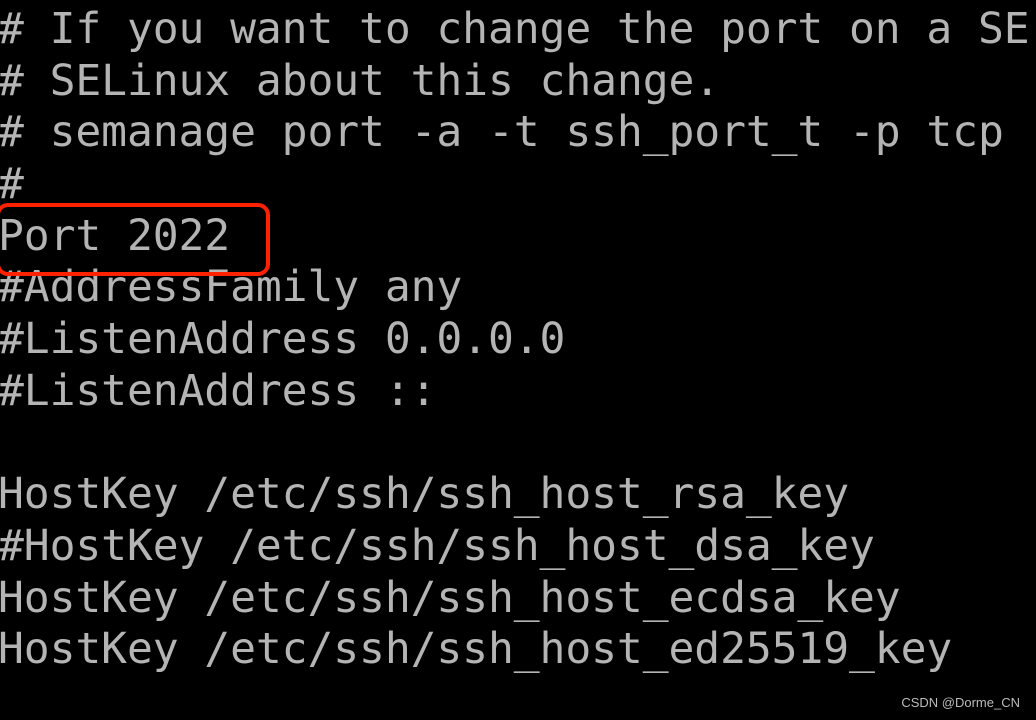 Image resolution: width=1036 pixels, height=720 pixels. Describe the element at coordinates (502, 132) in the screenshot. I see `terminal-line: # semanage port -a -t ssh_port_t -p tcp` at that location.